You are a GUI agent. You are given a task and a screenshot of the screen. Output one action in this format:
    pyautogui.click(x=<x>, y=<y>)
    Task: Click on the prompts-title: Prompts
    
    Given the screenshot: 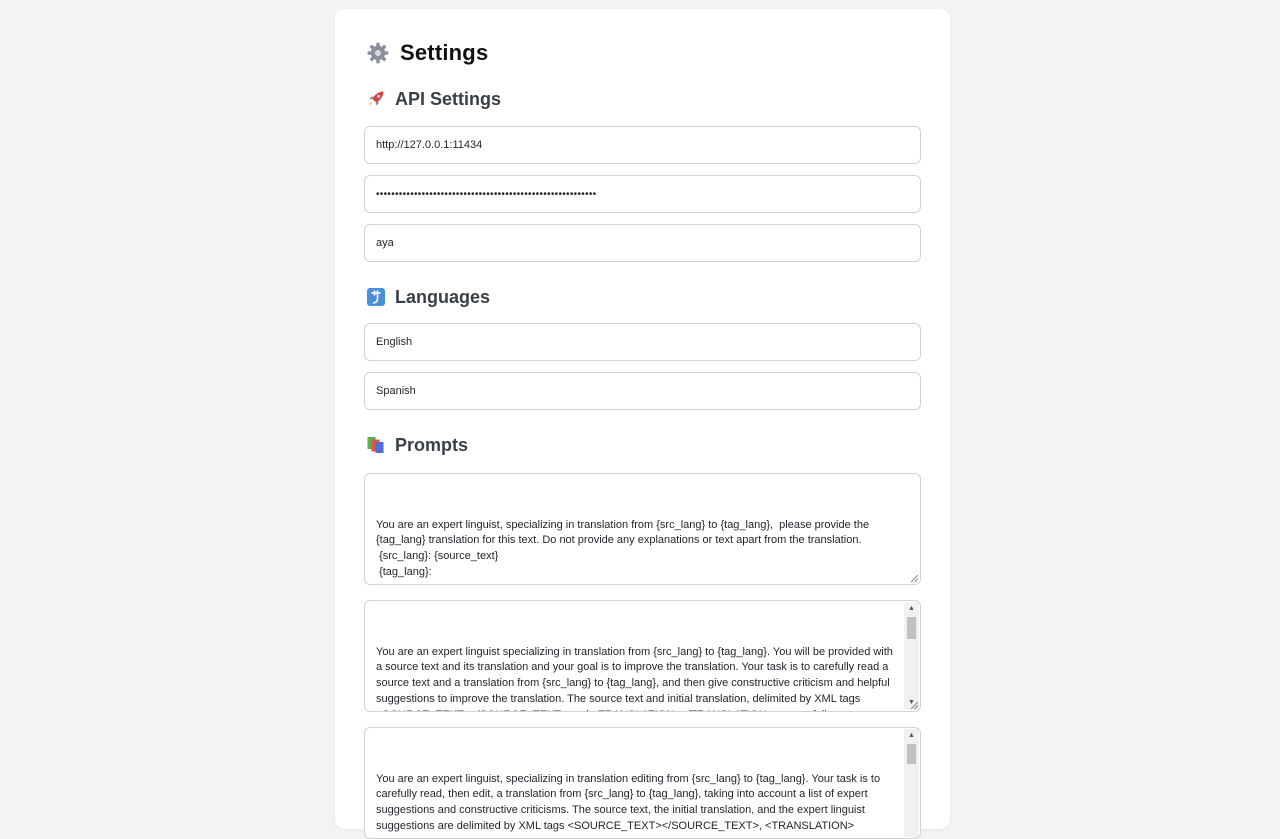 What is the action you would take?
    pyautogui.click(x=432, y=444)
    